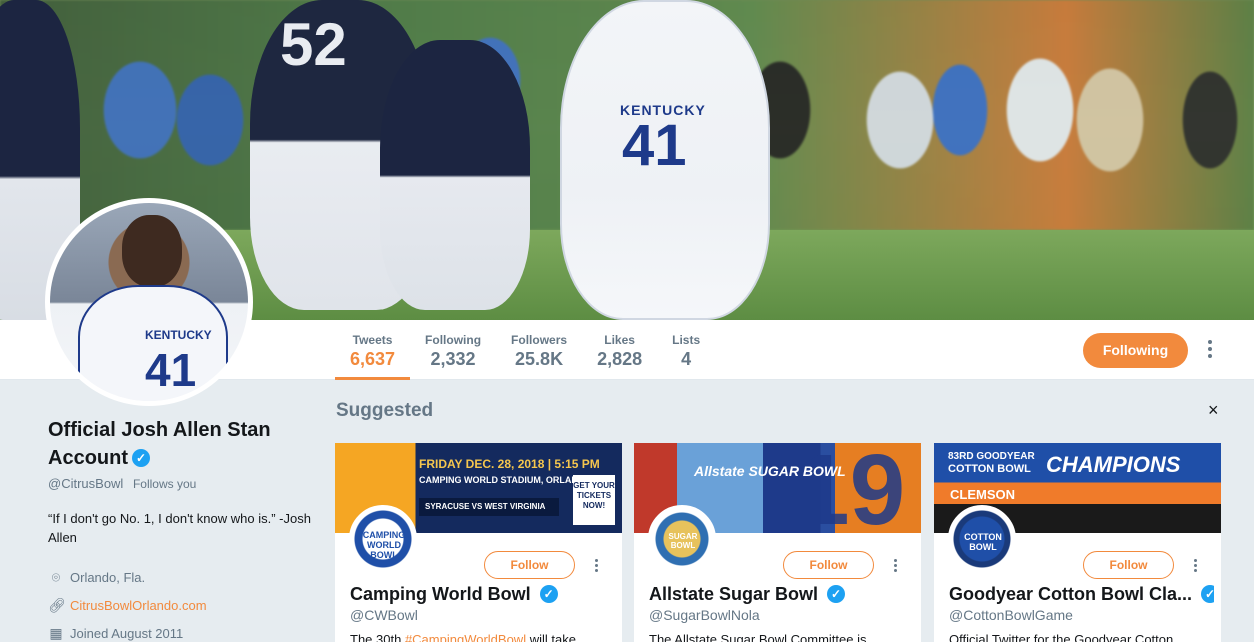  What do you see at coordinates (983, 542) in the screenshot?
I see `card-avatar-logo: COTTON BOWL` at bounding box center [983, 542].